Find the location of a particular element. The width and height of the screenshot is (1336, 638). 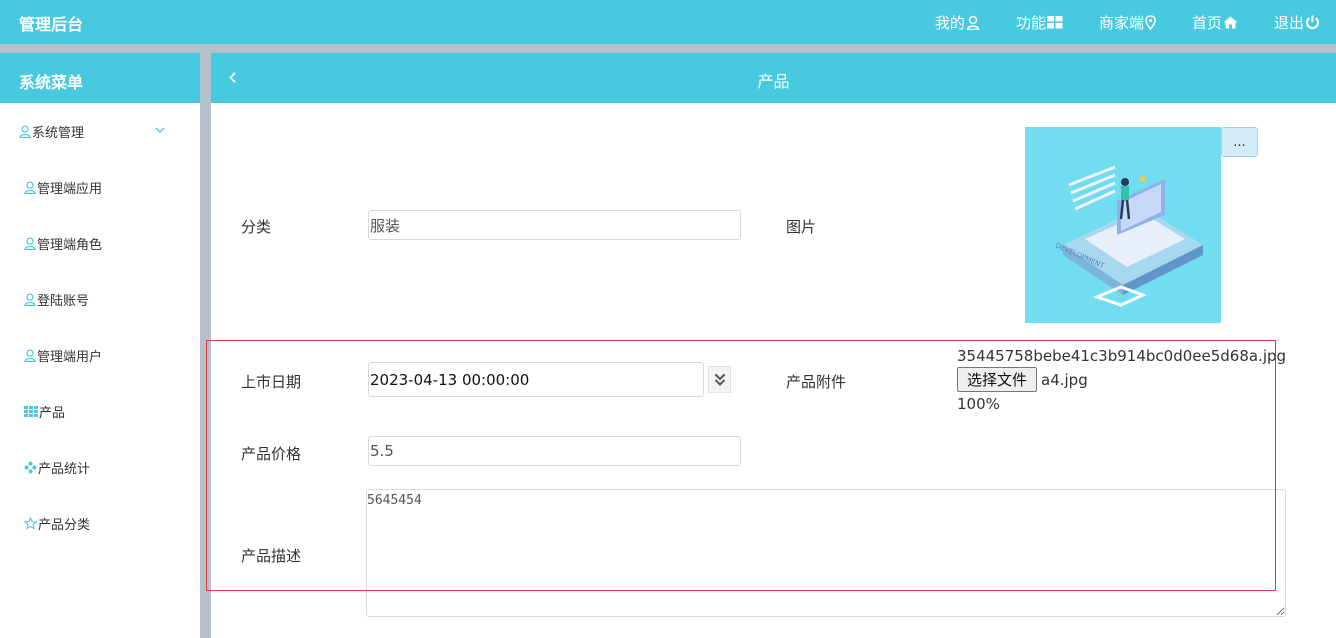

sidebar-item-admin-user: 管理端用户 is located at coordinates (100, 355).